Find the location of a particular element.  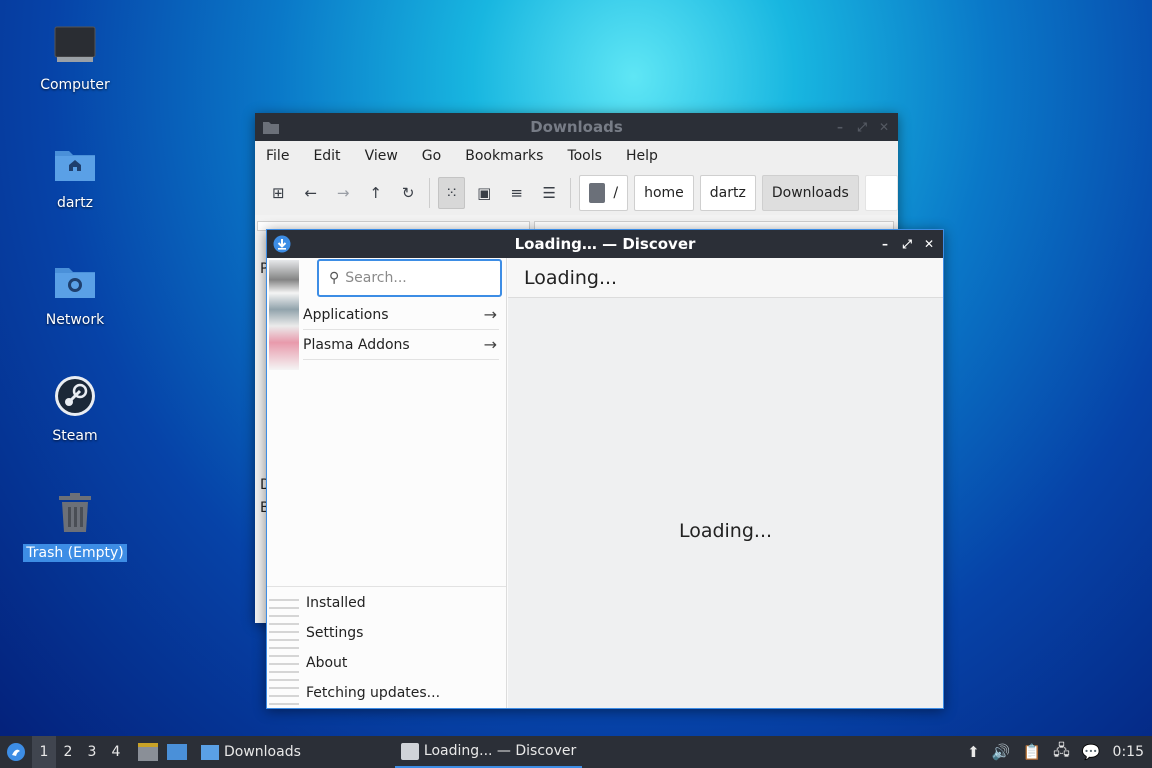

nav-about: About is located at coordinates (326, 663).